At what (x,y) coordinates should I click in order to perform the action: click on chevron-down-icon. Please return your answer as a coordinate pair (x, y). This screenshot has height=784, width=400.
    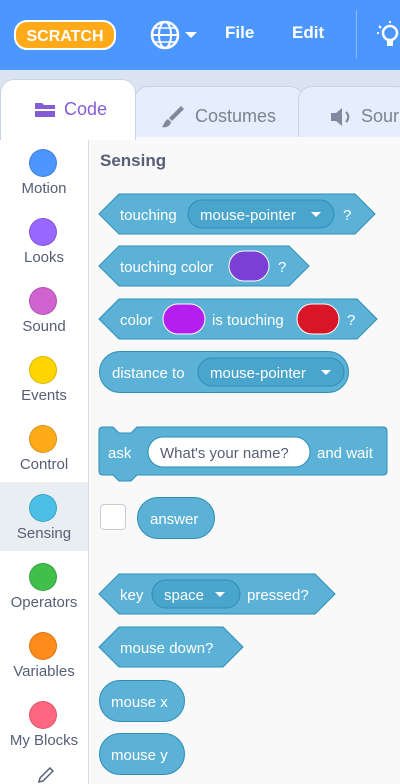
    Looking at the image, I should click on (191, 35).